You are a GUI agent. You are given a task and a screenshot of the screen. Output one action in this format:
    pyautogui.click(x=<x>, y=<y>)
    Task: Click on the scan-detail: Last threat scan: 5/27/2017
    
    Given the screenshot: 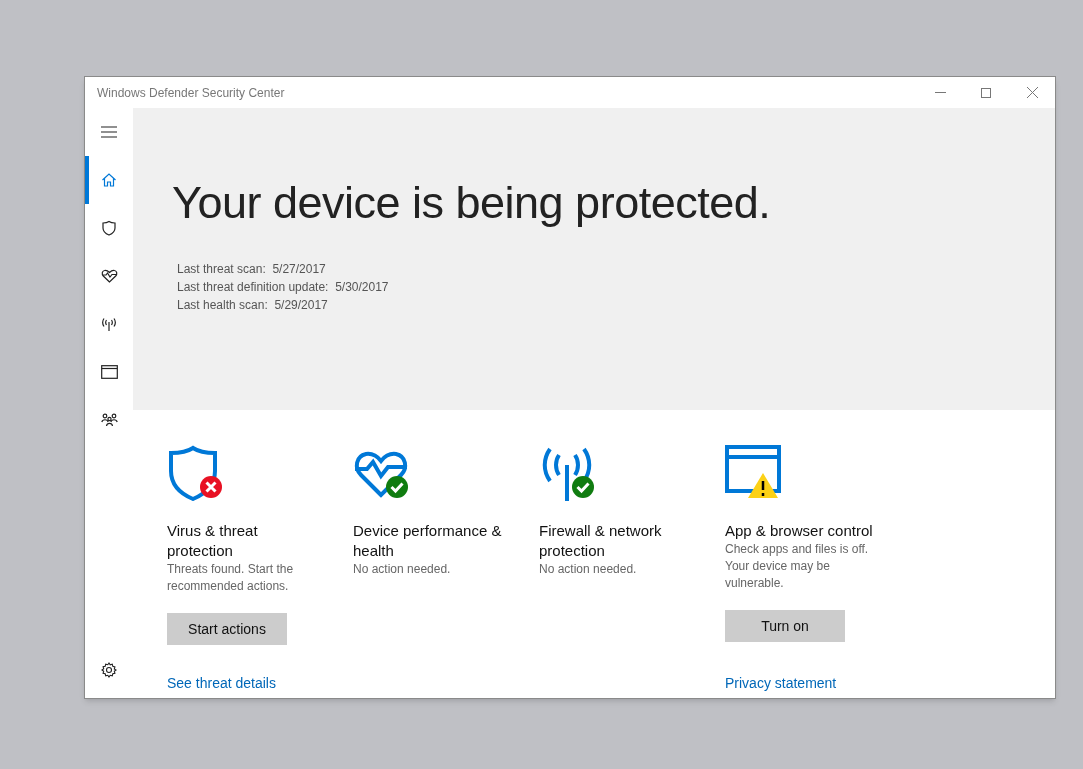 What is the action you would take?
    pyautogui.click(x=252, y=269)
    